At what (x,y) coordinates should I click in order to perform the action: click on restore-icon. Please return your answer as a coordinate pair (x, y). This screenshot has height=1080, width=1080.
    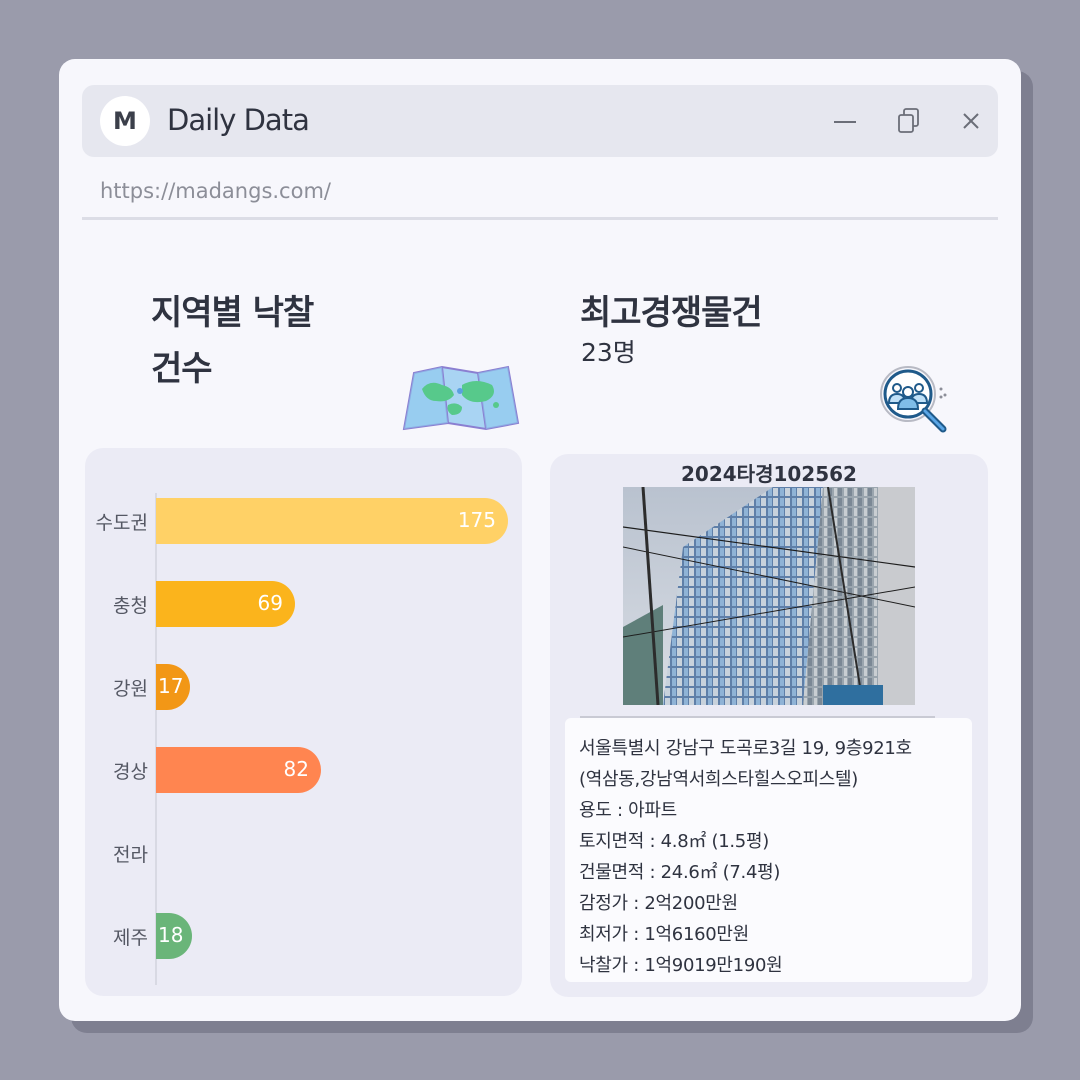
    Looking at the image, I should click on (908, 120).